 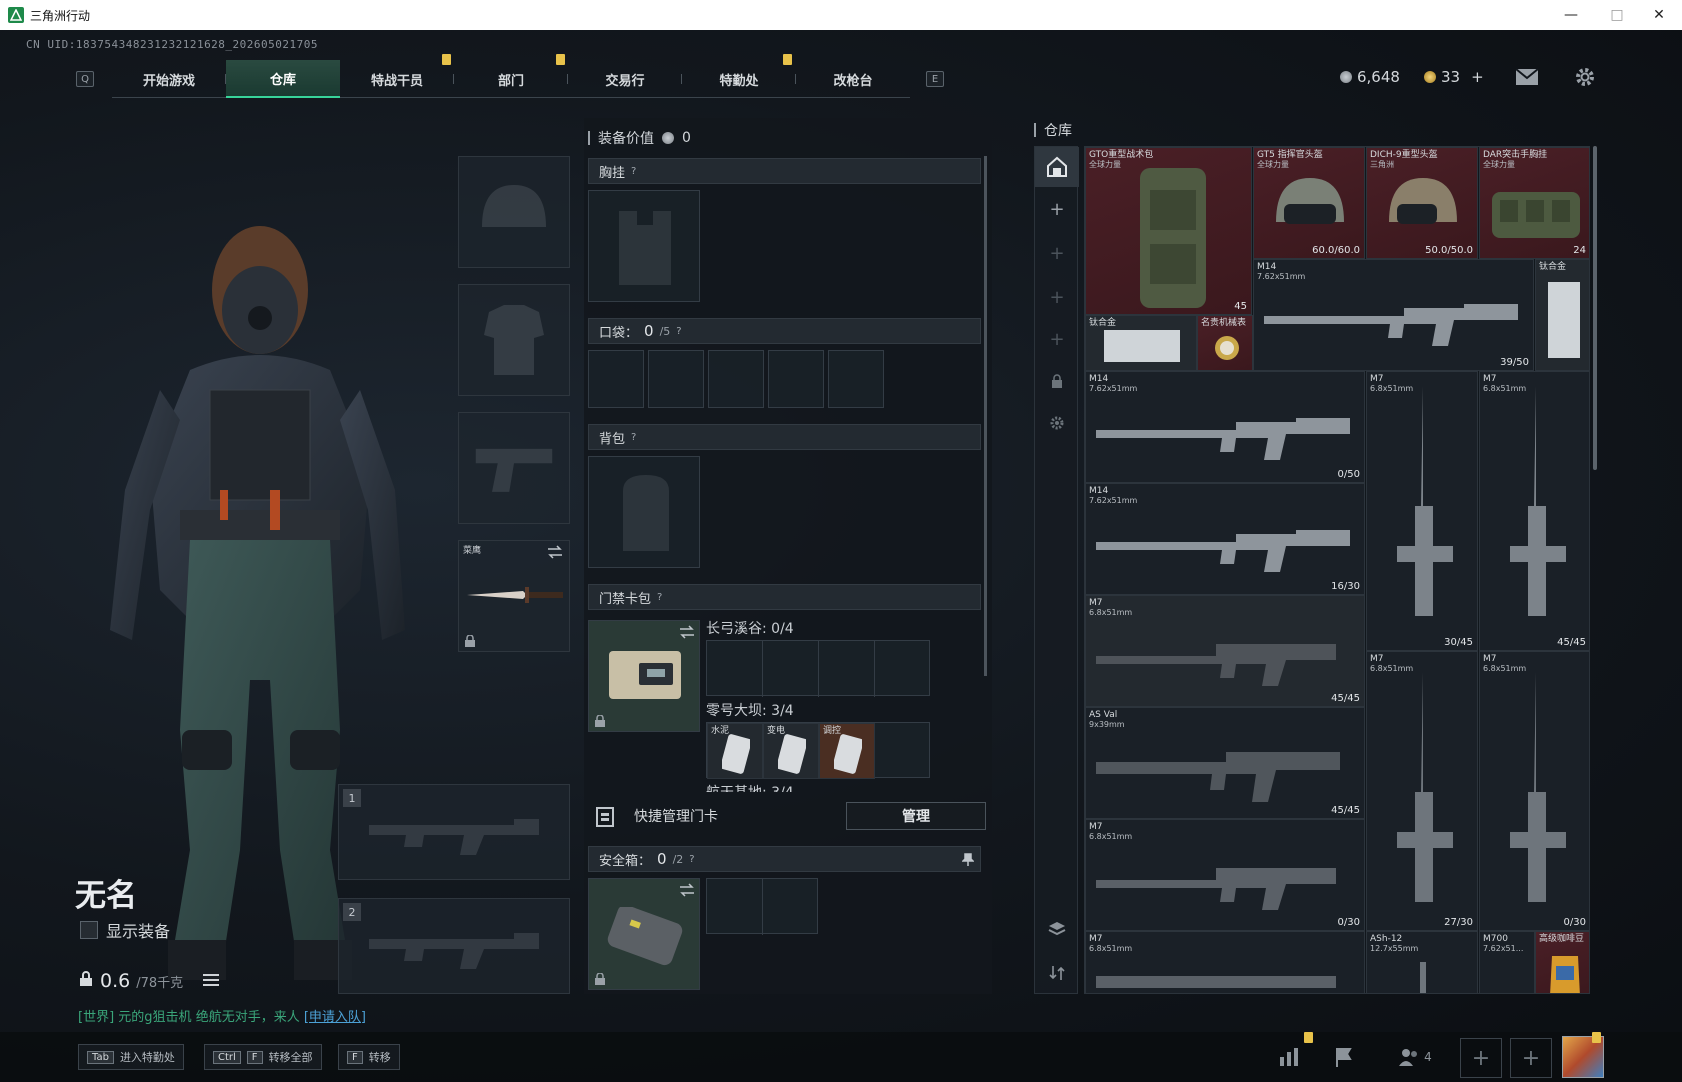 I want to click on close-button: ✕, so click(x=1659, y=15).